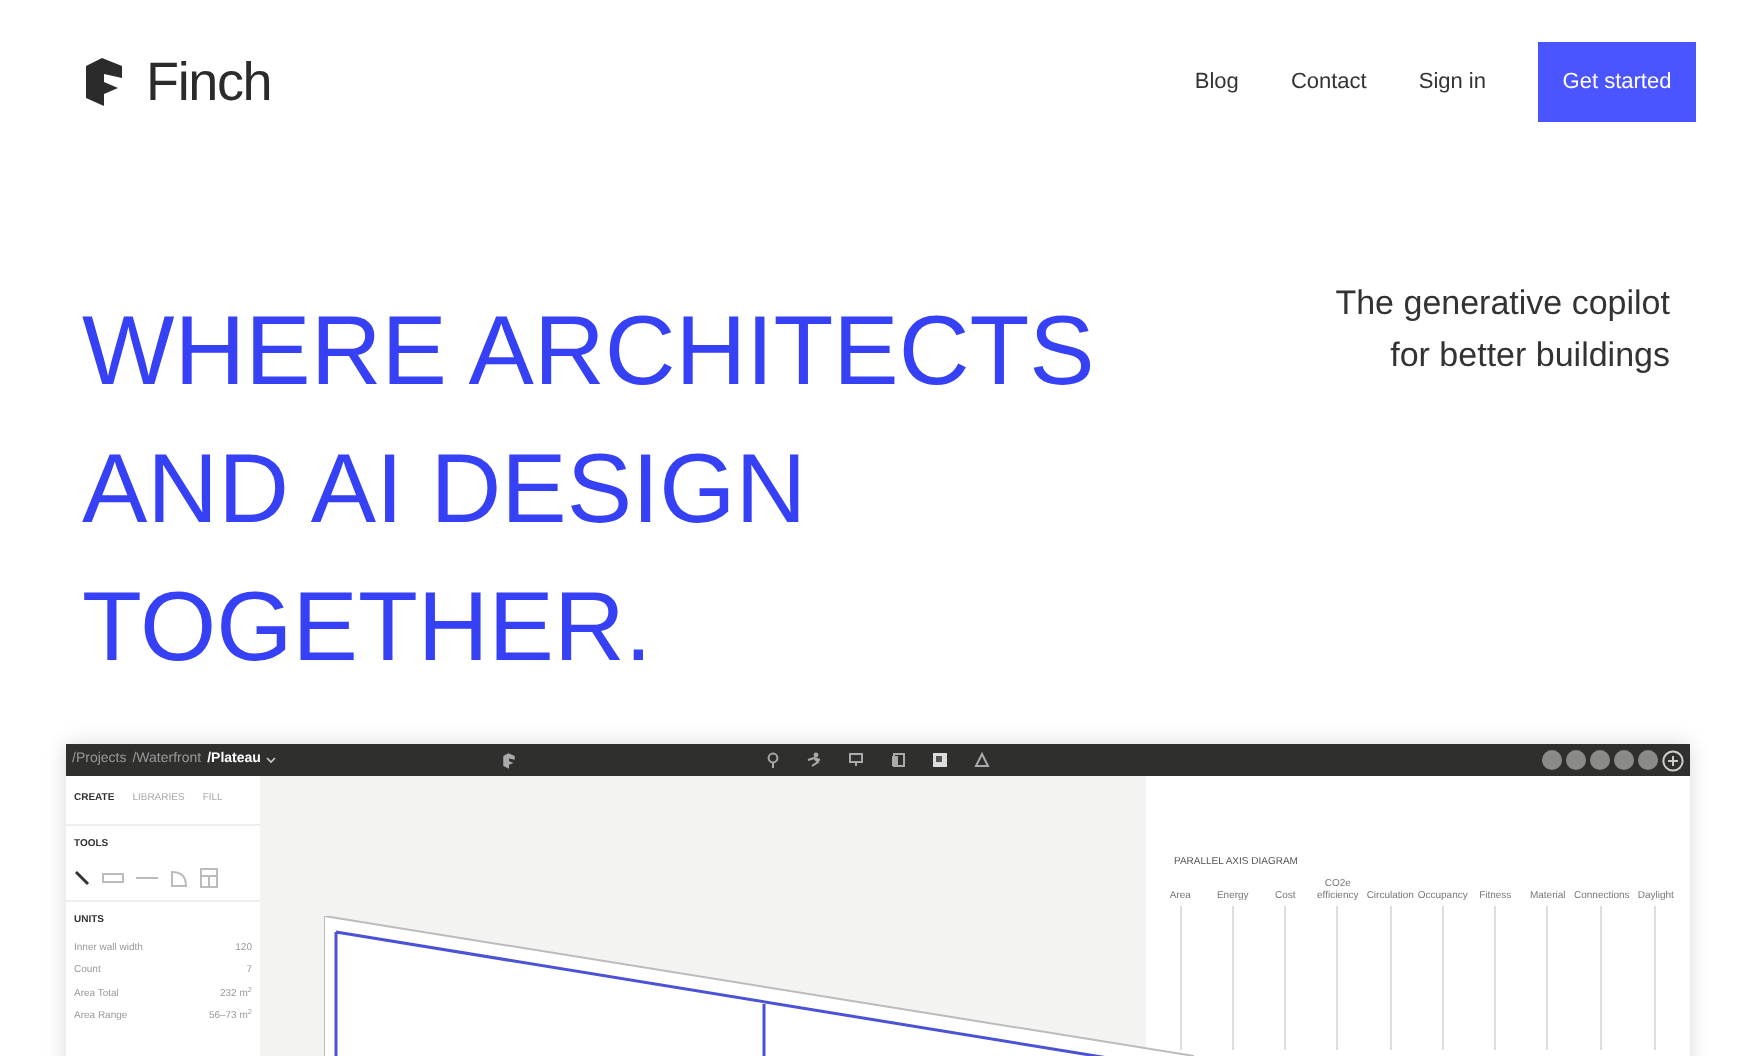 The height and width of the screenshot is (1056, 1754). Describe the element at coordinates (1216, 82) in the screenshot. I see `nav-link: Blog` at that location.